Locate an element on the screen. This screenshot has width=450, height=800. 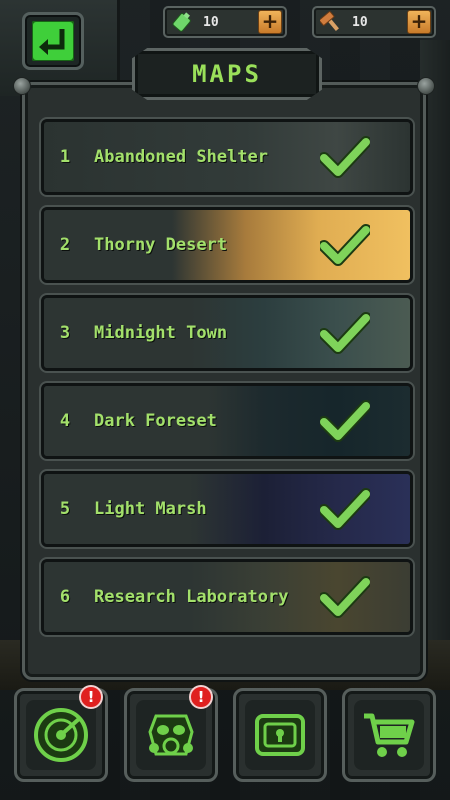
fuel-resource: 10 + is located at coordinates (225, 22).